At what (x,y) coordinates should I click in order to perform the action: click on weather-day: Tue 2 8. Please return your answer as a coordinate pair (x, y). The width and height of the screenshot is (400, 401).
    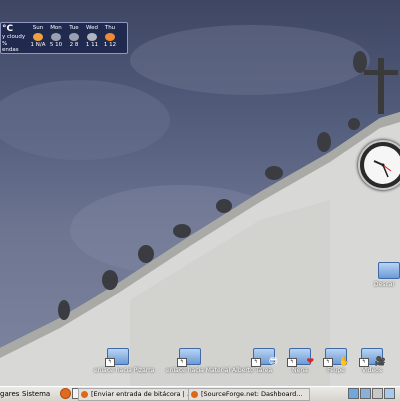
    Looking at the image, I should click on (74, 36).